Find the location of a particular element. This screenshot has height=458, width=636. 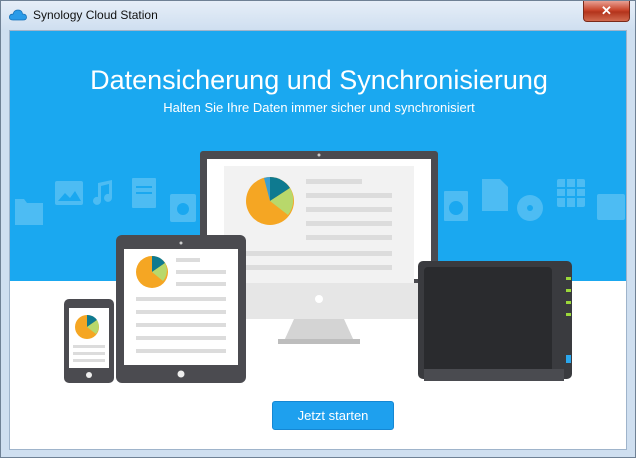

disc-icon is located at coordinates (530, 208).